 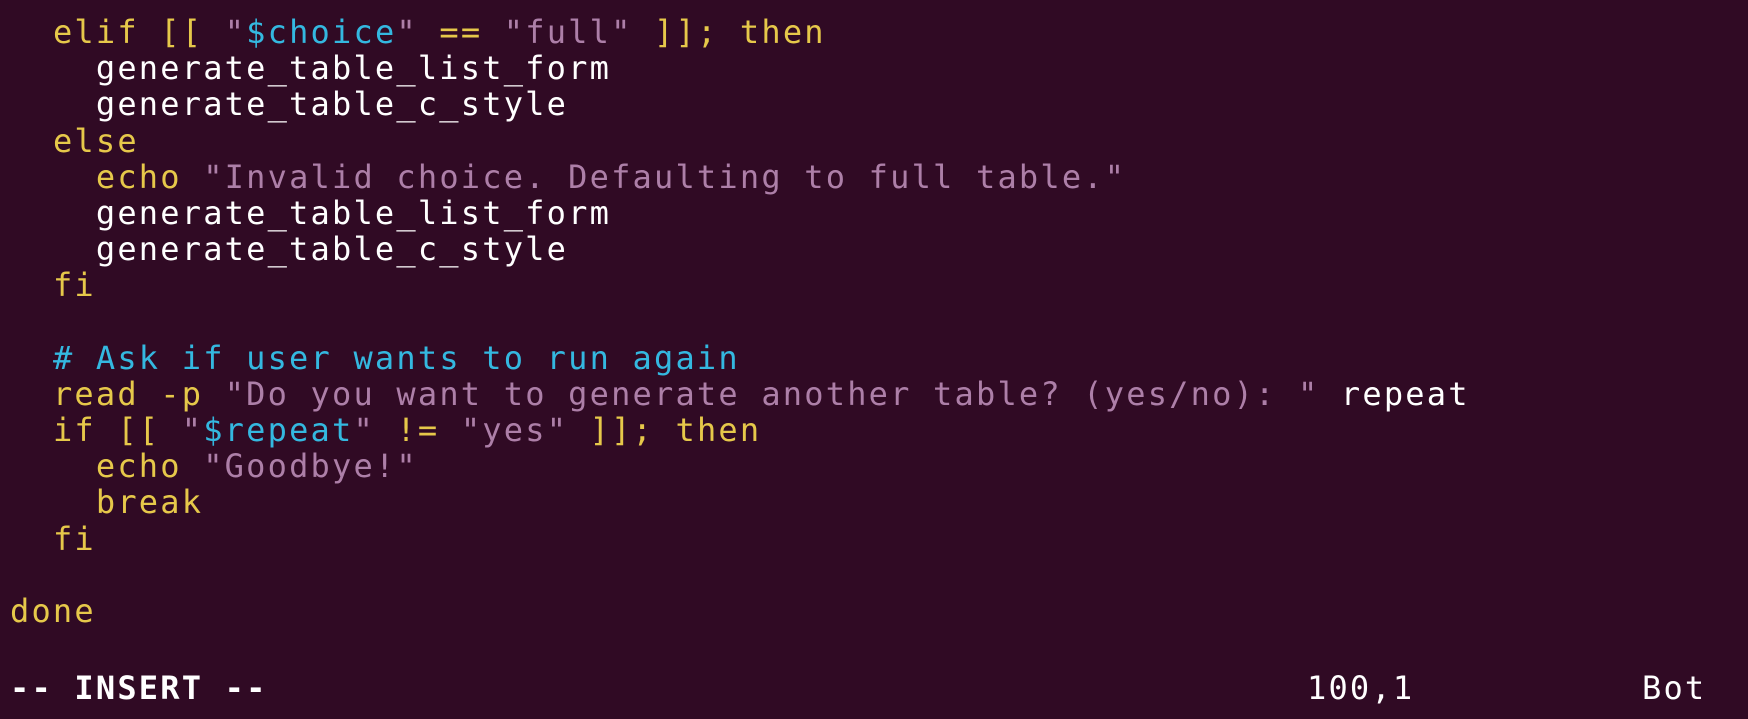 What do you see at coordinates (874, 688) in the screenshot?
I see `status-bar: -- INSERT -- 100,1 Bot` at bounding box center [874, 688].